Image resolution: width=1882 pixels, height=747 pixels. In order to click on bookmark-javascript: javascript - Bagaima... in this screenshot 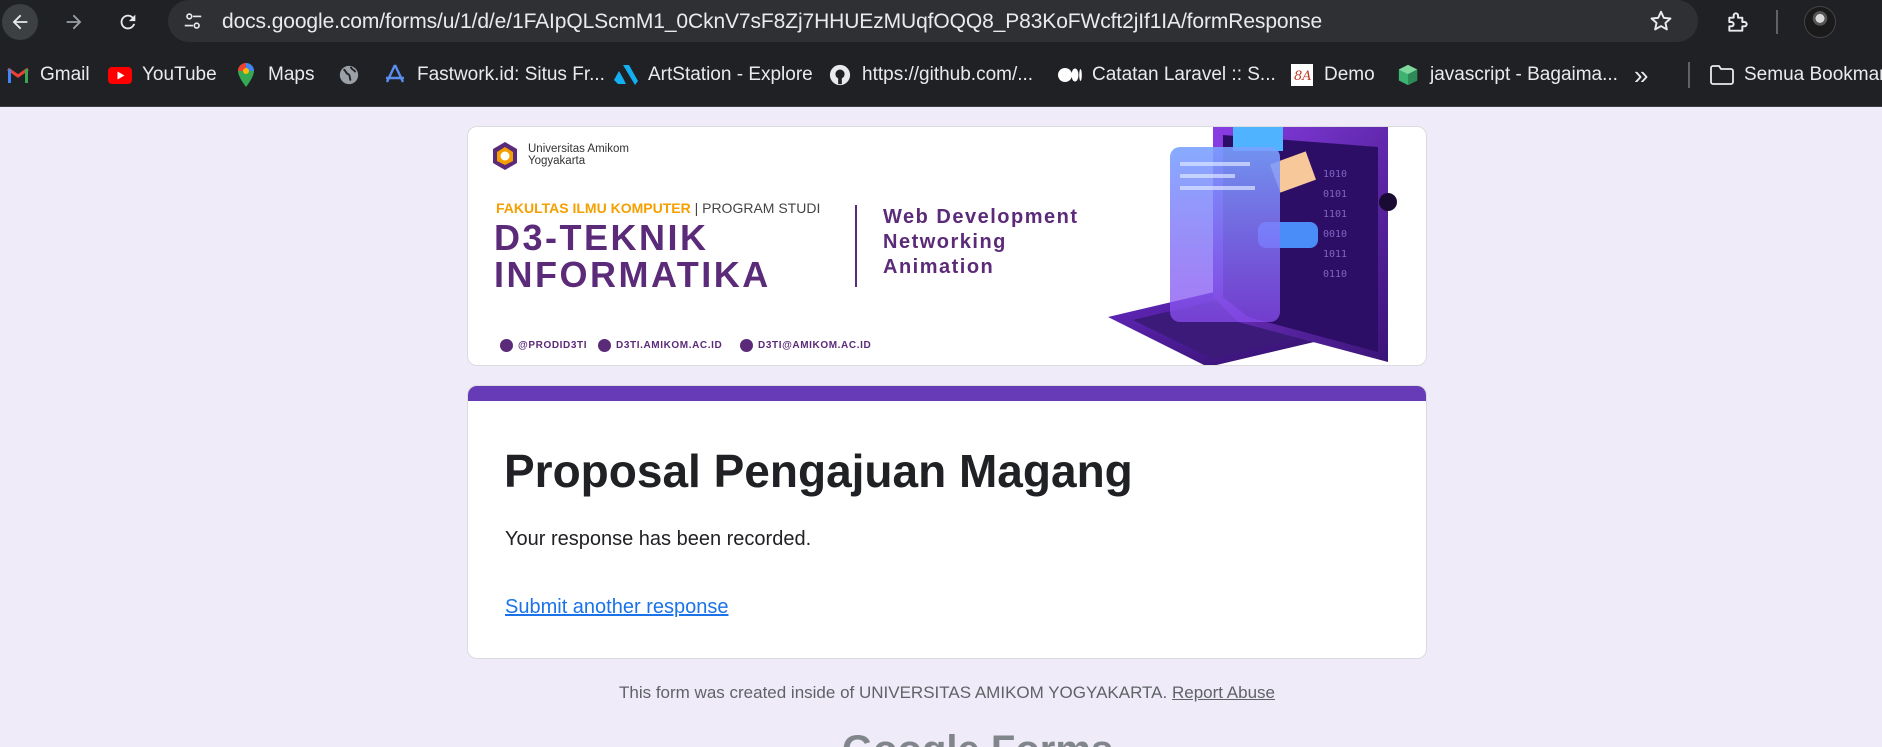, I will do `click(1507, 75)`.